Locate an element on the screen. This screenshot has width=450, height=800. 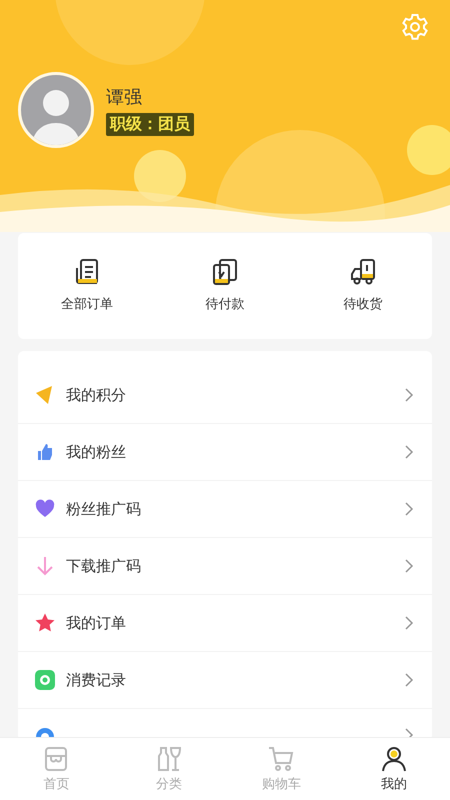
cart-icon is located at coordinates (281, 759).